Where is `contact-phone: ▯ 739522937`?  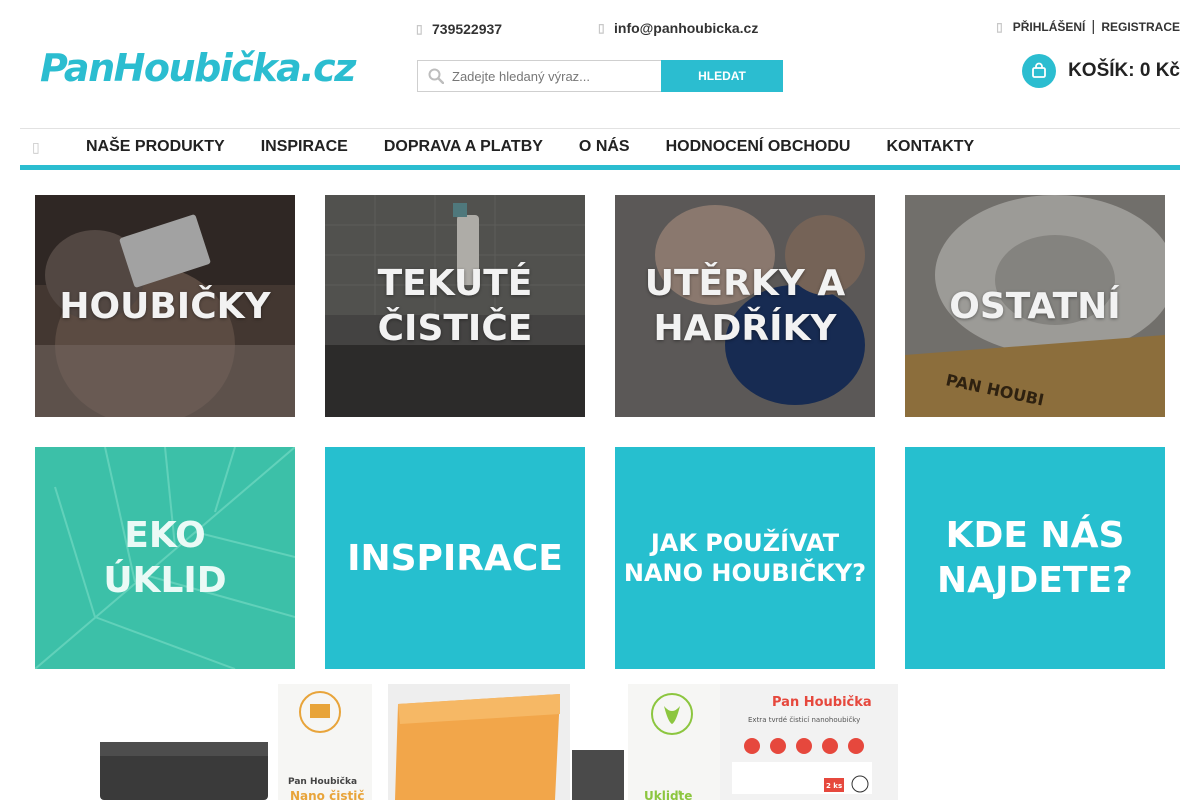 contact-phone: ▯ 739522937 is located at coordinates (459, 29).